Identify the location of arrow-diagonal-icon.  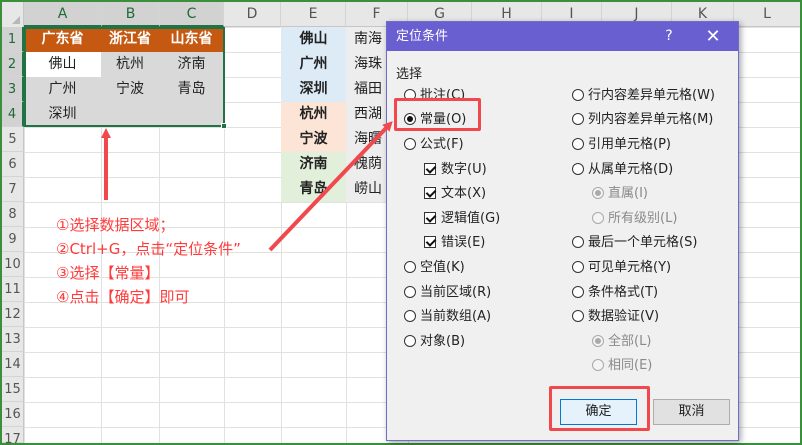
(330, 186).